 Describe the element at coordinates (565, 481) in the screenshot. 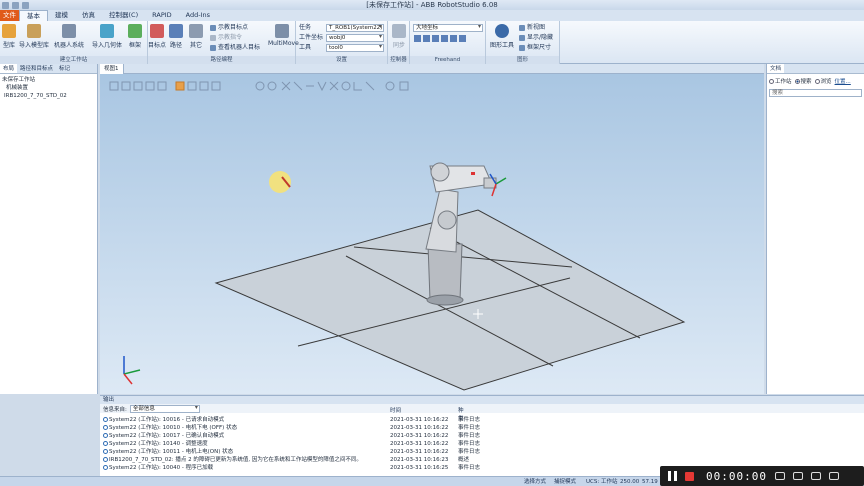

I see `snap-mode: 捕捉模式` at that location.